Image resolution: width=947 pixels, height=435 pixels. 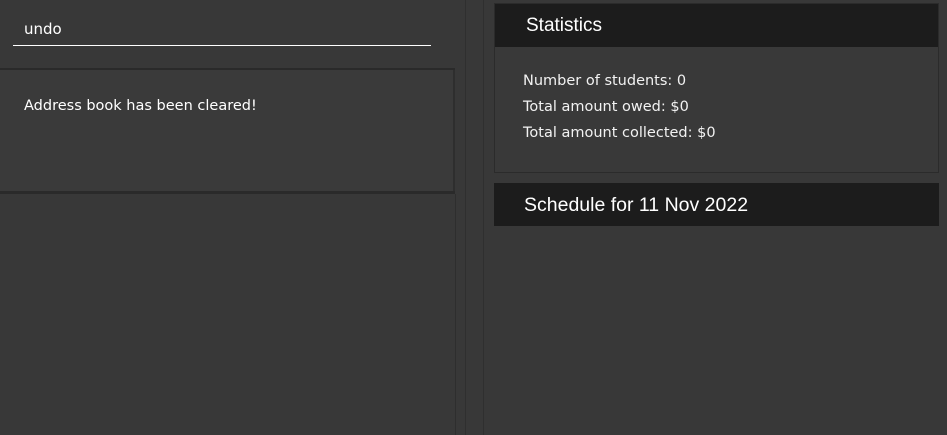 What do you see at coordinates (140, 106) in the screenshot?
I see `result-message: Address book has been cleared!` at bounding box center [140, 106].